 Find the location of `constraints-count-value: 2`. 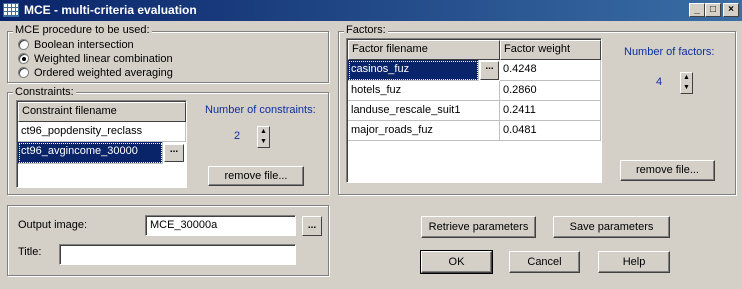

constraints-count-value: 2 is located at coordinates (237, 136).